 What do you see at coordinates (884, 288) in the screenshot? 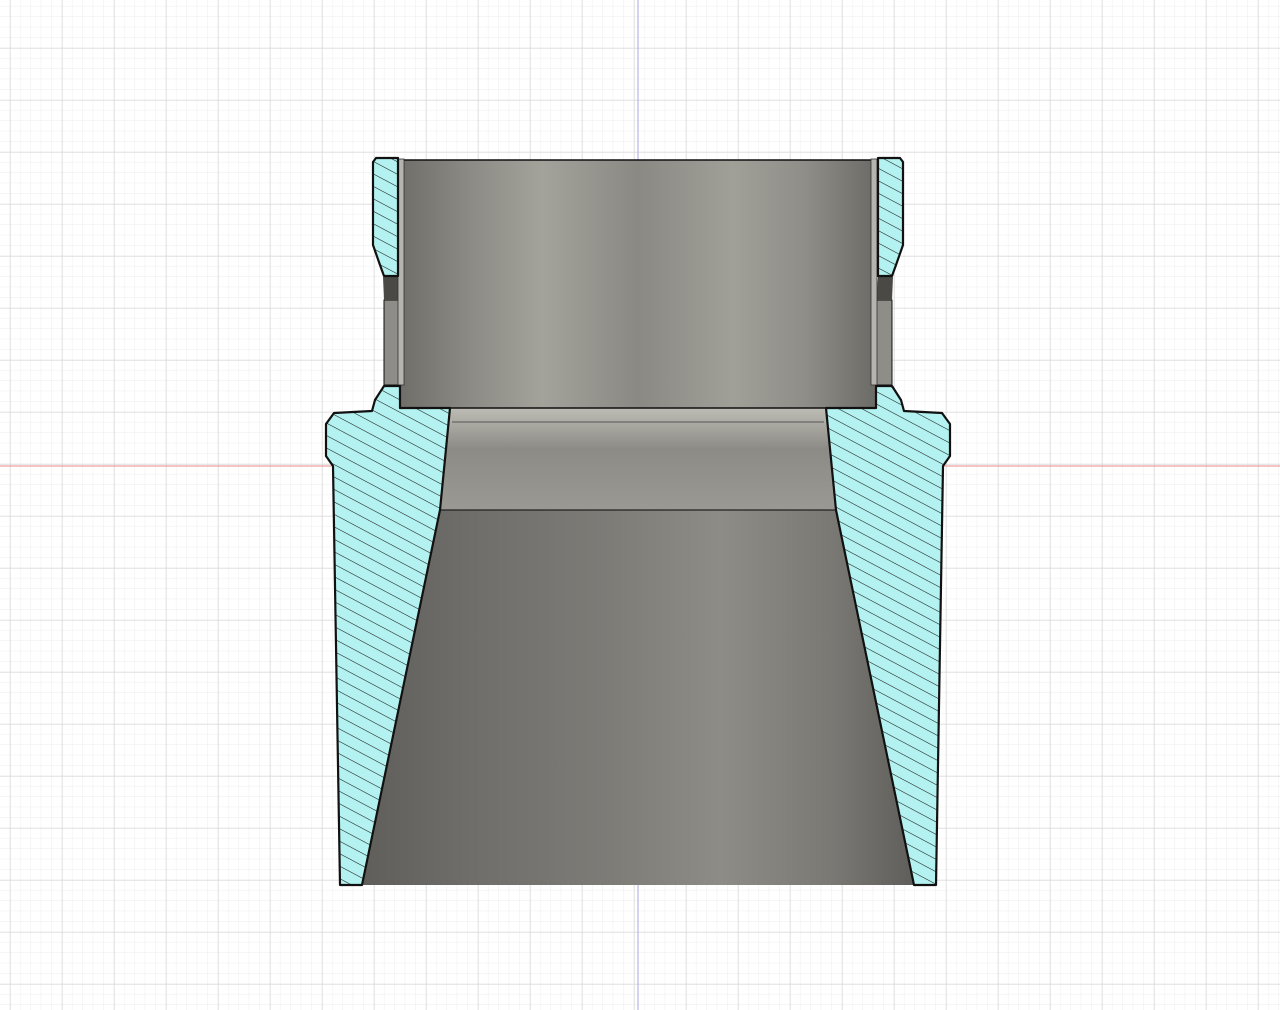
I see `groove-chamfer-right` at bounding box center [884, 288].